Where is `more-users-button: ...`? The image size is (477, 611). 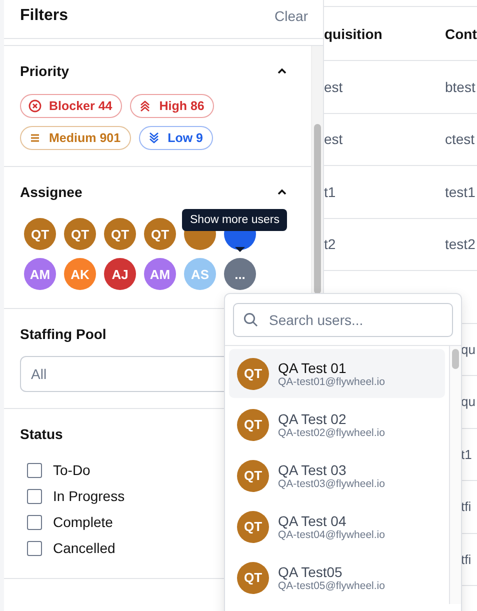
more-users-button: ... is located at coordinates (240, 274).